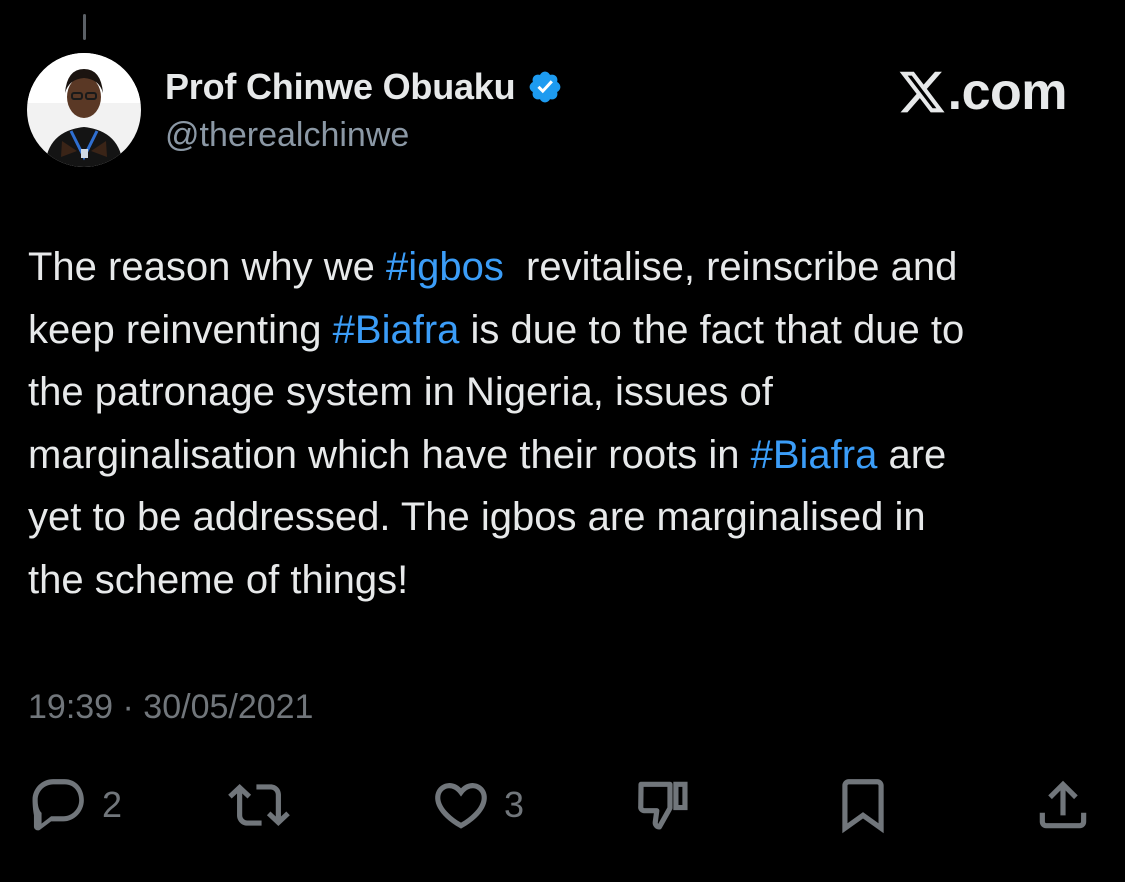  What do you see at coordinates (287, 135) in the screenshot?
I see `author-handle: @therealchinwe` at bounding box center [287, 135].